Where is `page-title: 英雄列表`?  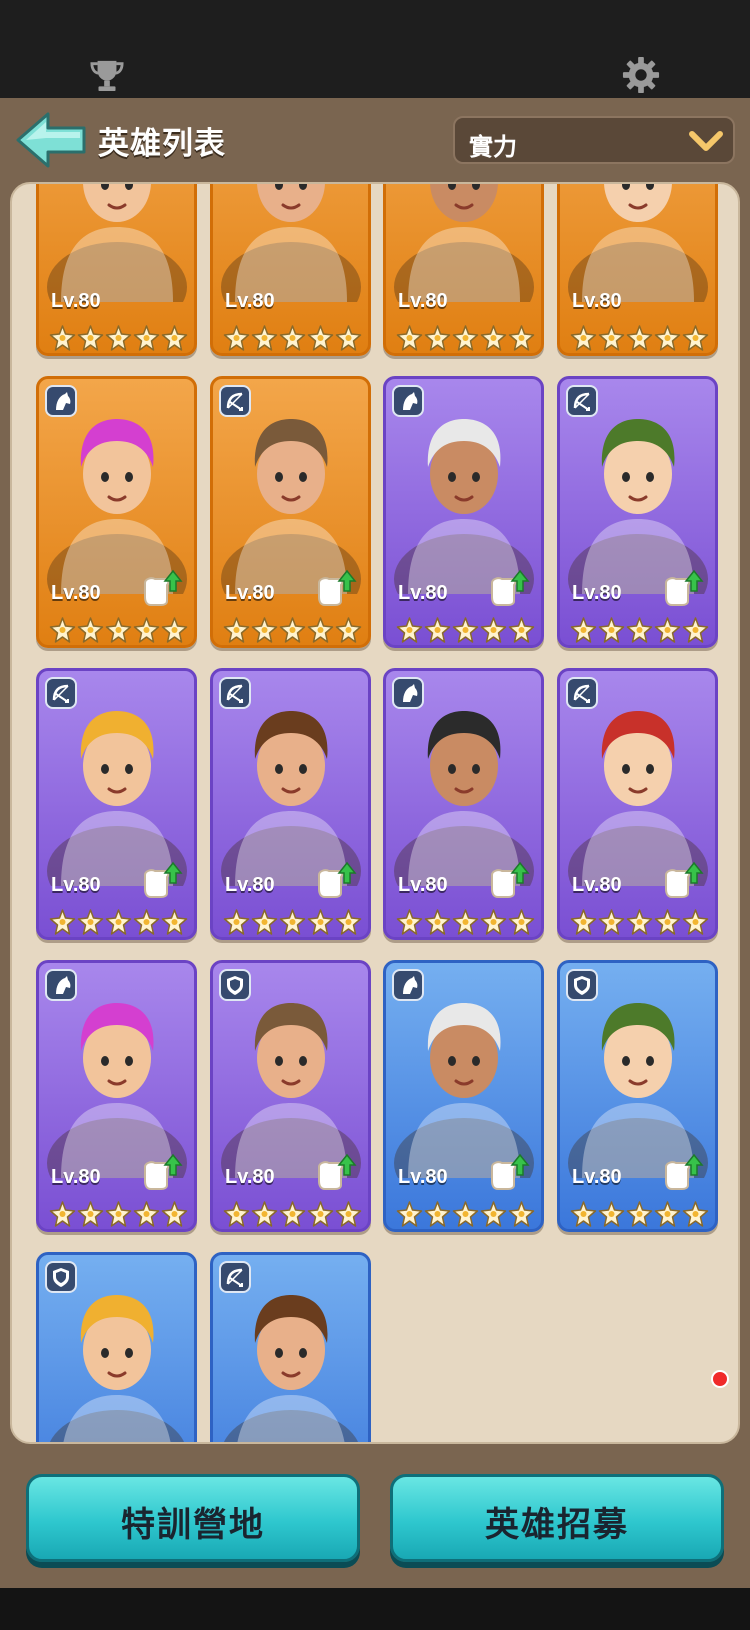 page-title: 英雄列表 is located at coordinates (162, 144).